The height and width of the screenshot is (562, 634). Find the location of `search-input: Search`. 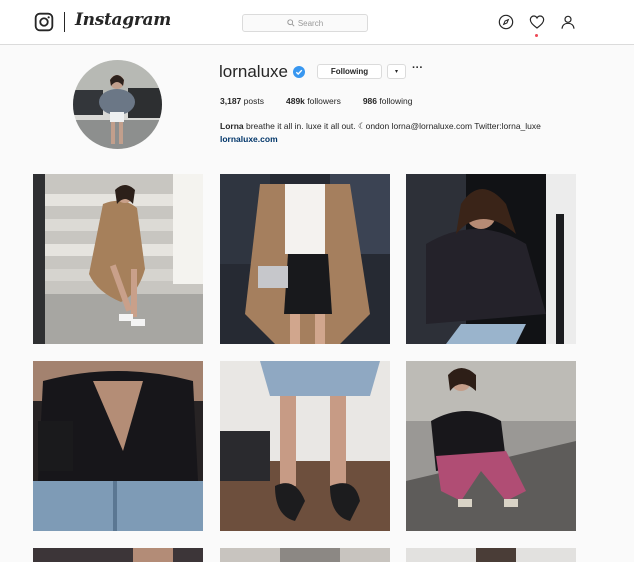

search-input: Search is located at coordinates (305, 23).